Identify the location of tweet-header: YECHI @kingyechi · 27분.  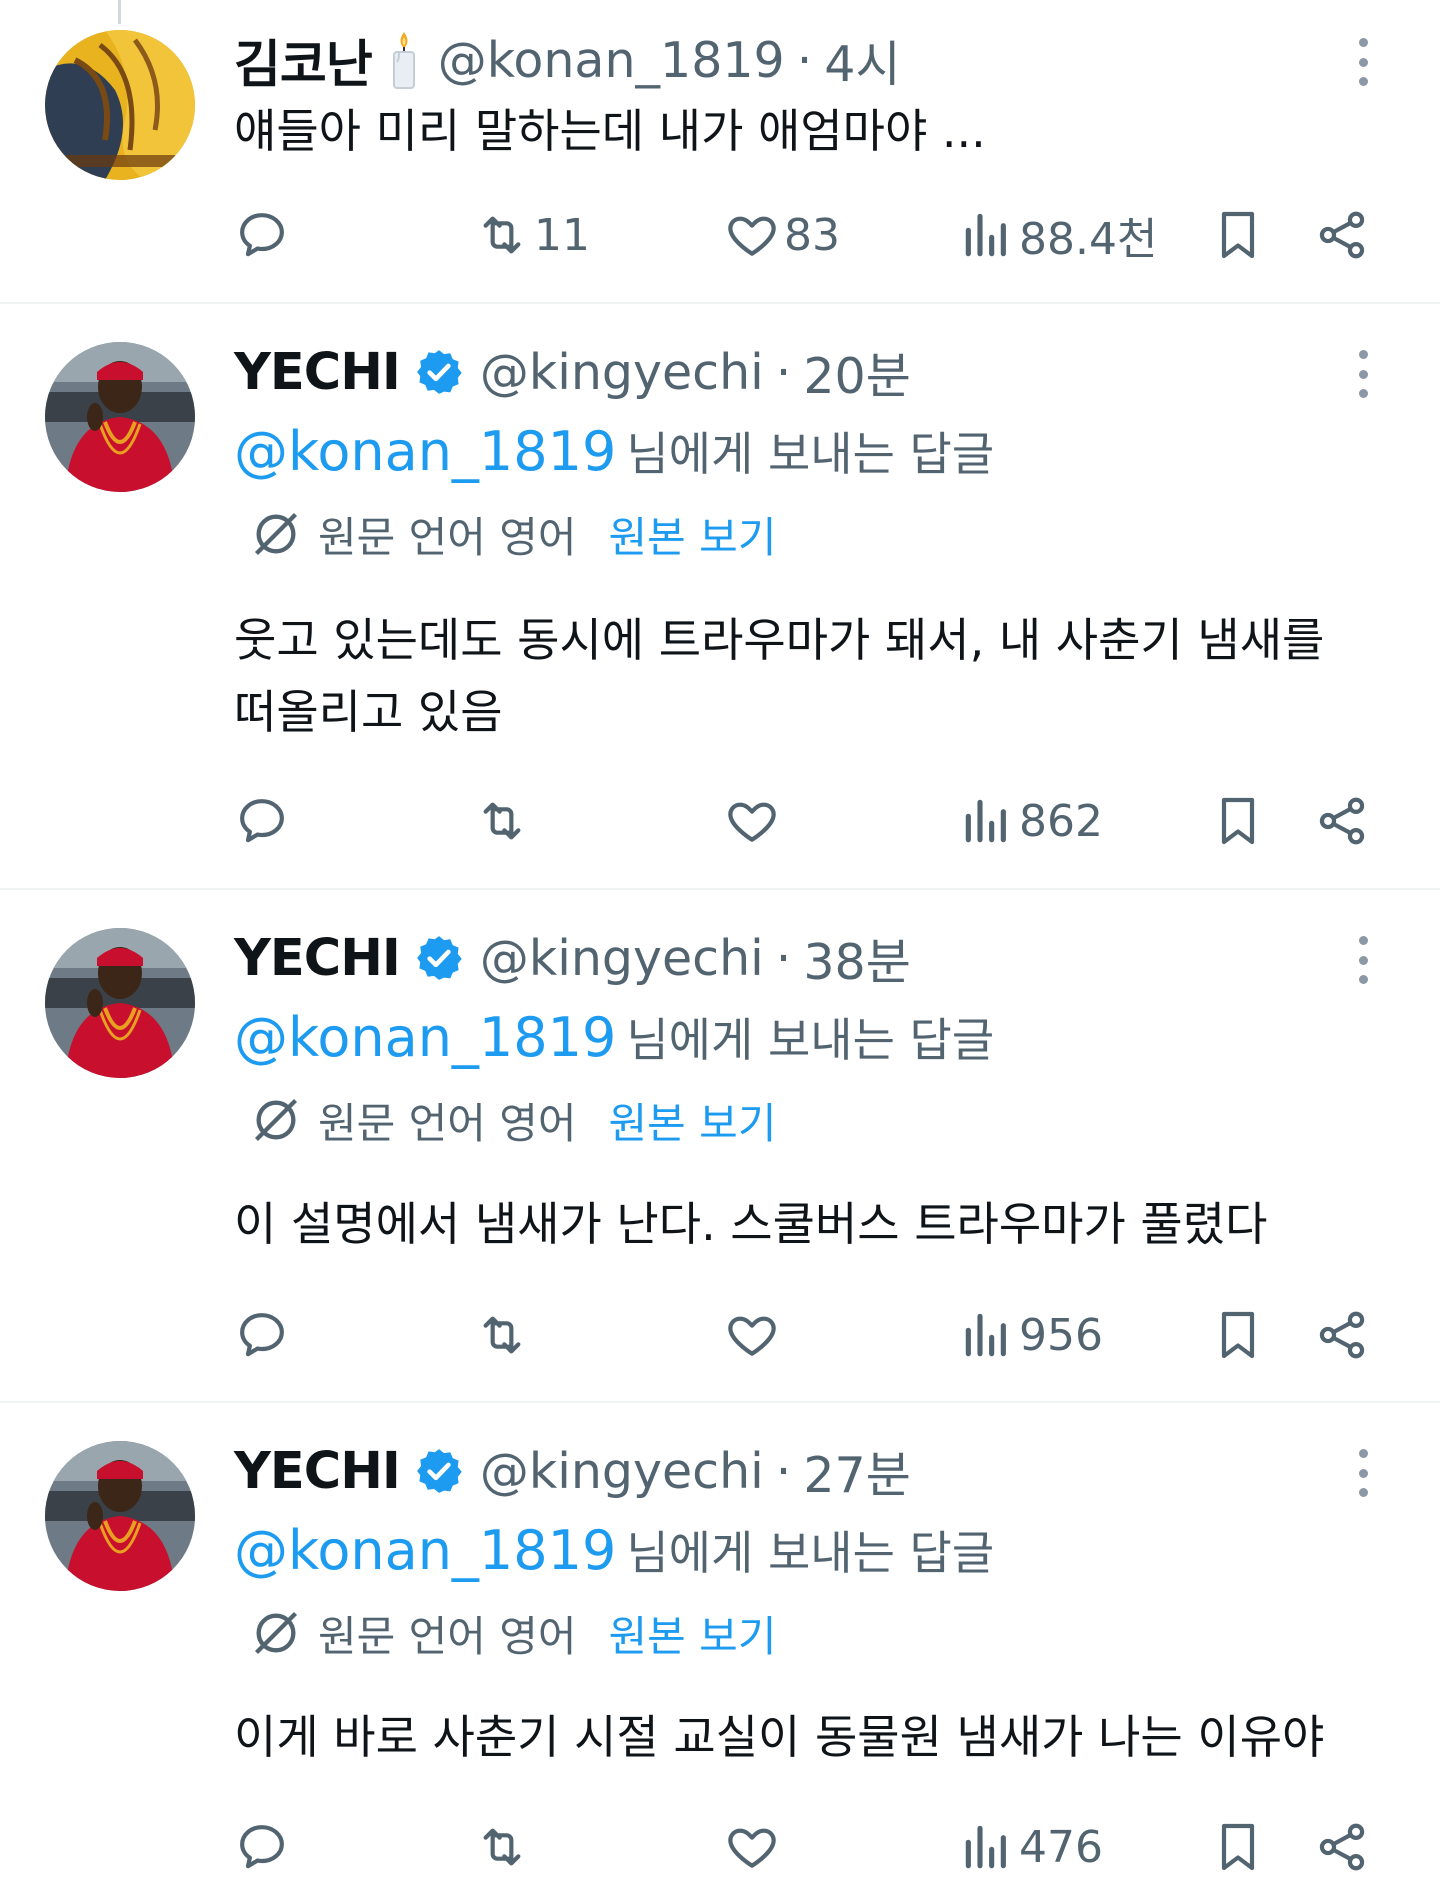
(572, 1471).